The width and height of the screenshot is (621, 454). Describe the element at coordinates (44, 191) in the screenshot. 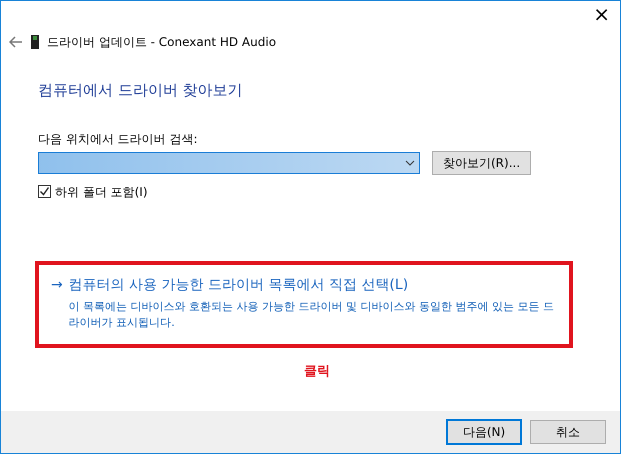

I see `subfolder-checkbox` at that location.